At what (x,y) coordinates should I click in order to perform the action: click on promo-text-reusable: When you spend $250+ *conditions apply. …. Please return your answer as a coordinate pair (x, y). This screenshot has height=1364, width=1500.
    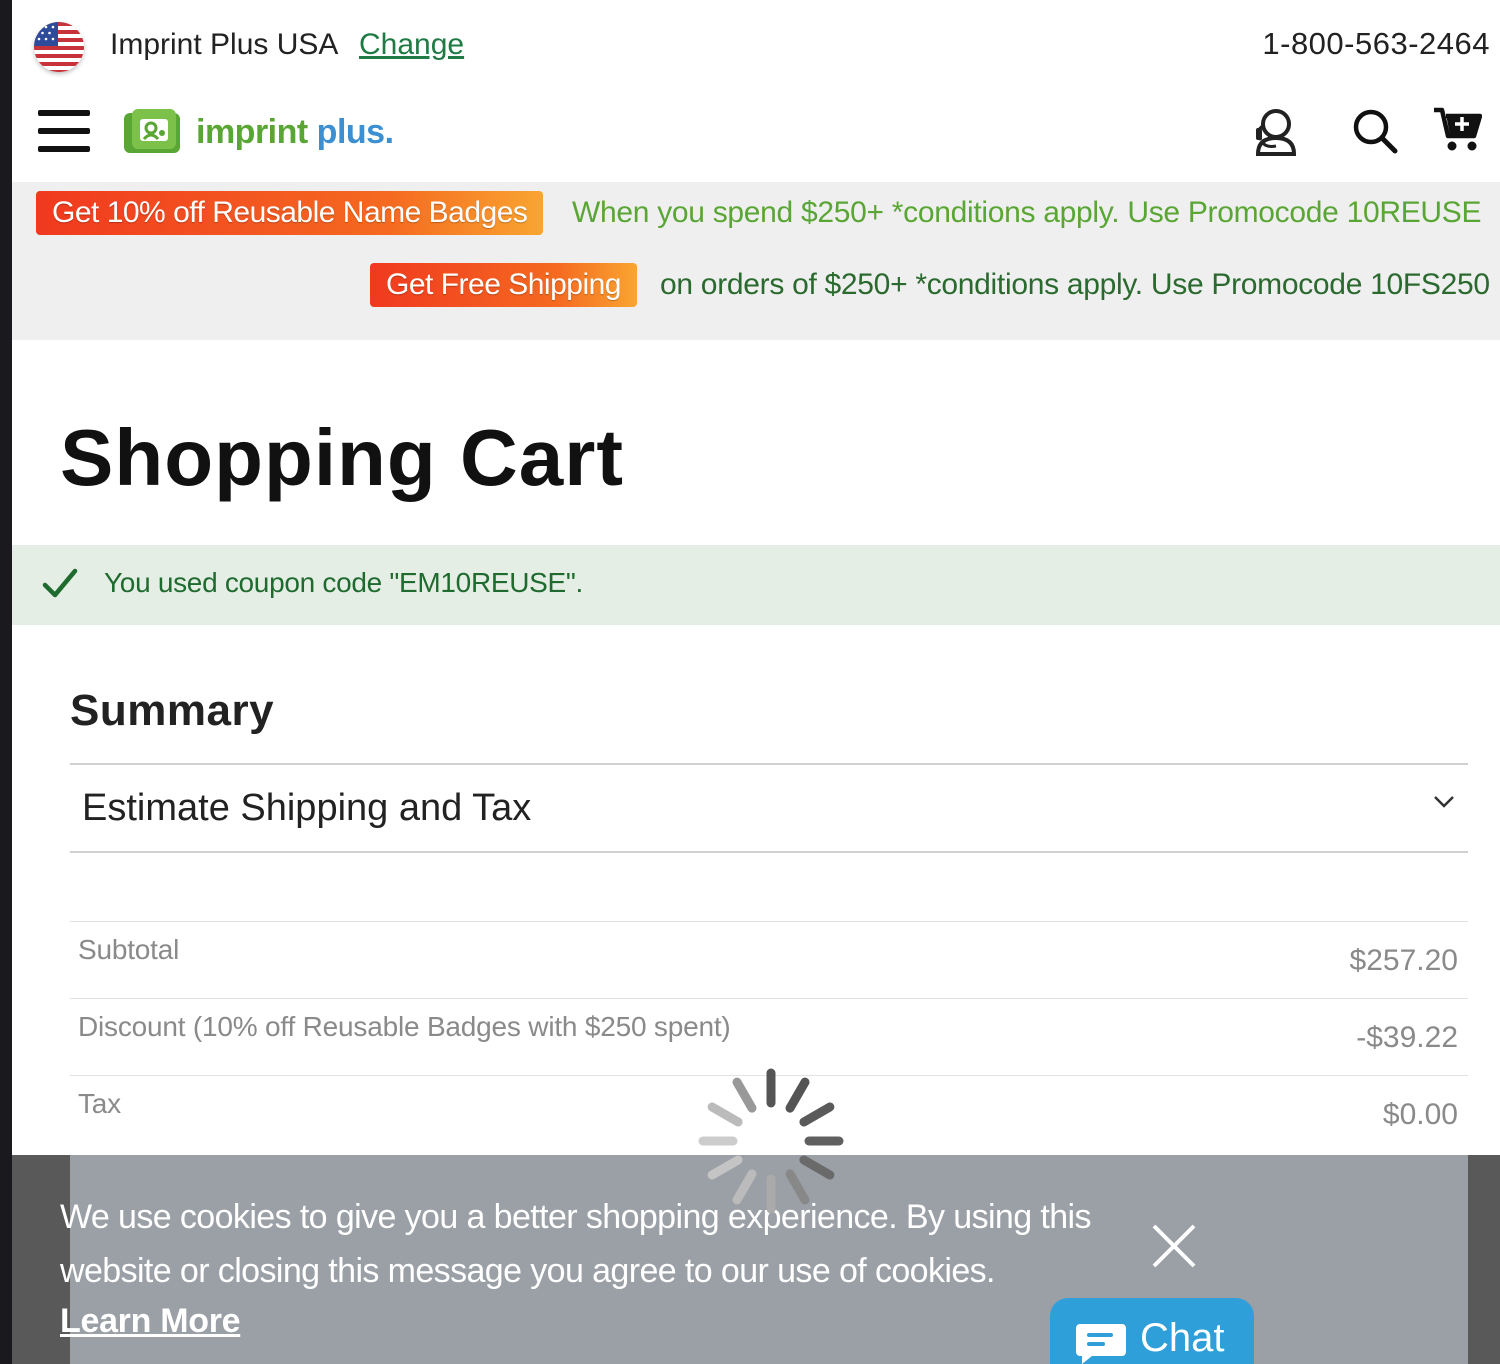
    Looking at the image, I should click on (1027, 212).